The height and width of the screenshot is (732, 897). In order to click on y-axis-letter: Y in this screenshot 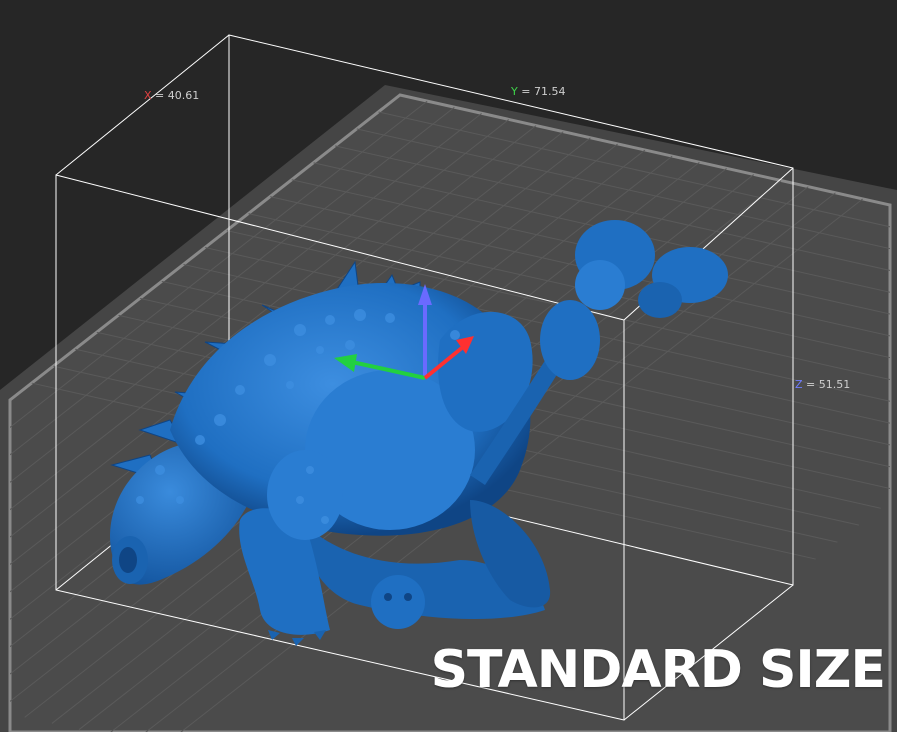, I will do `click(514, 91)`.